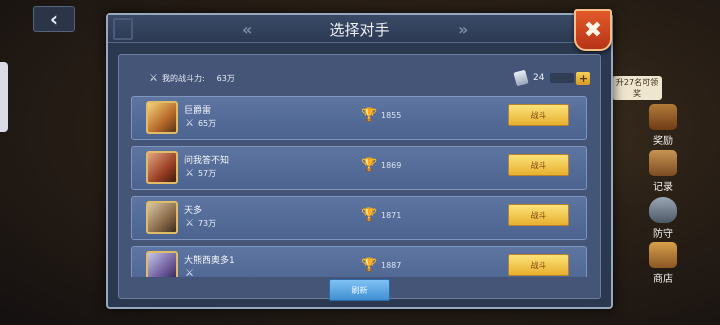 The width and height of the screenshot is (720, 325). I want to click on opponent-row: 问我答不知 ⚔ 57万 🏆 1869 战斗, so click(359, 168).